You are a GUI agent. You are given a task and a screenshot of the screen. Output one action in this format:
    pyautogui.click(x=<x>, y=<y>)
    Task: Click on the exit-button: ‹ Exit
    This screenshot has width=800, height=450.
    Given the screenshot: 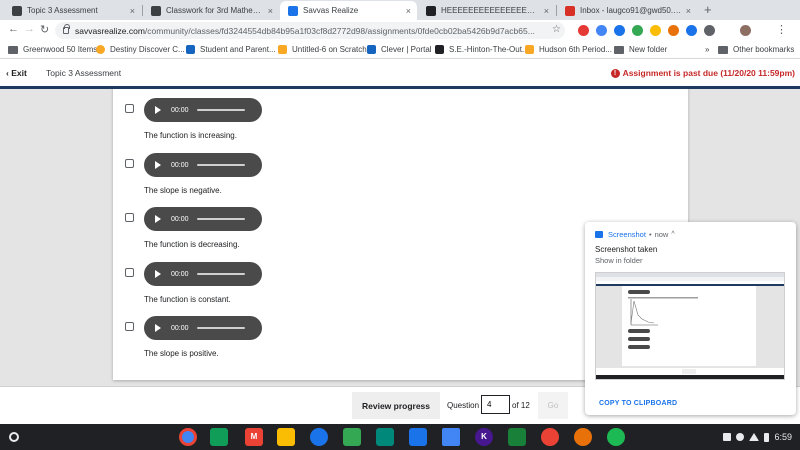 What is the action you would take?
    pyautogui.click(x=16, y=73)
    